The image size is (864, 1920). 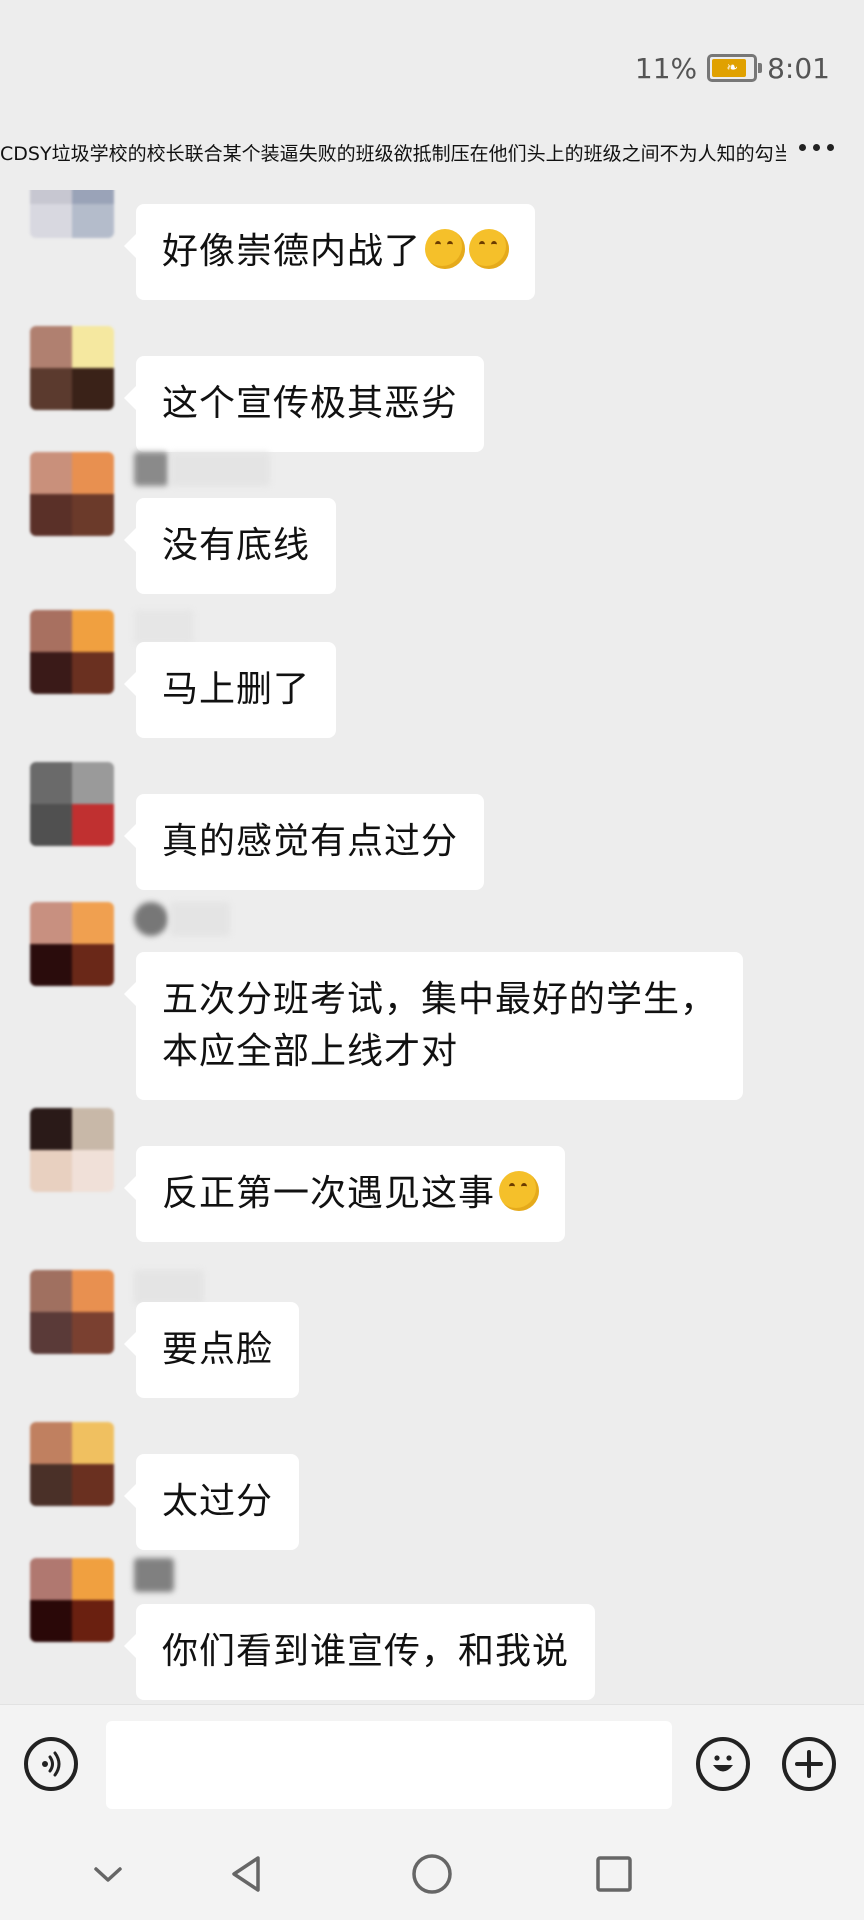 I want to click on nav-back-icon, so click(x=246, y=1874).